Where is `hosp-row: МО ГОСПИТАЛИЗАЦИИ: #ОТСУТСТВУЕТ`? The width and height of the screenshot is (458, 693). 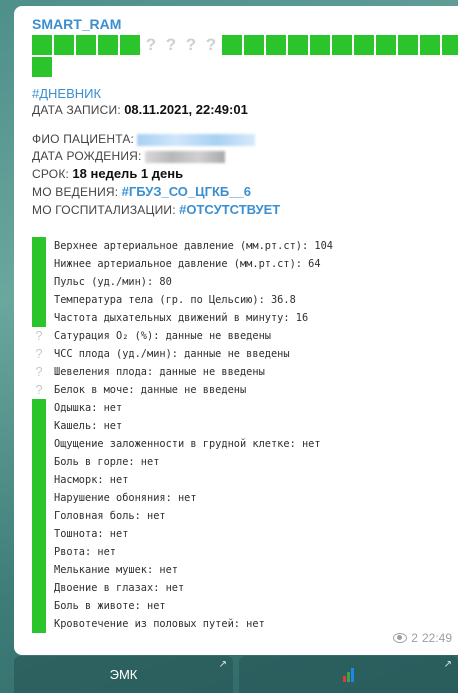 hosp-row: МО ГОСПИТАЛИЗАЦИИ: #ОТСУТСТВУЕТ is located at coordinates (245, 210).